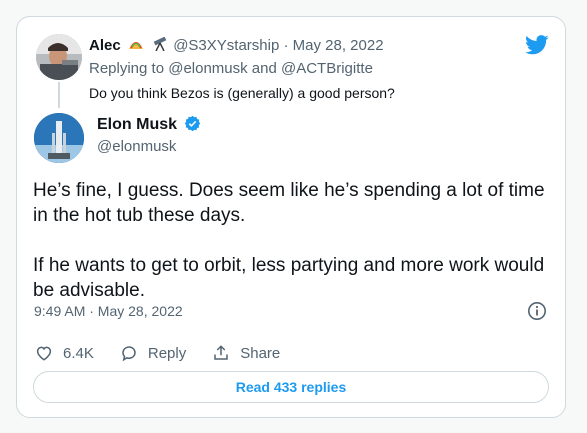  I want to click on reply-button: Reply, so click(153, 353).